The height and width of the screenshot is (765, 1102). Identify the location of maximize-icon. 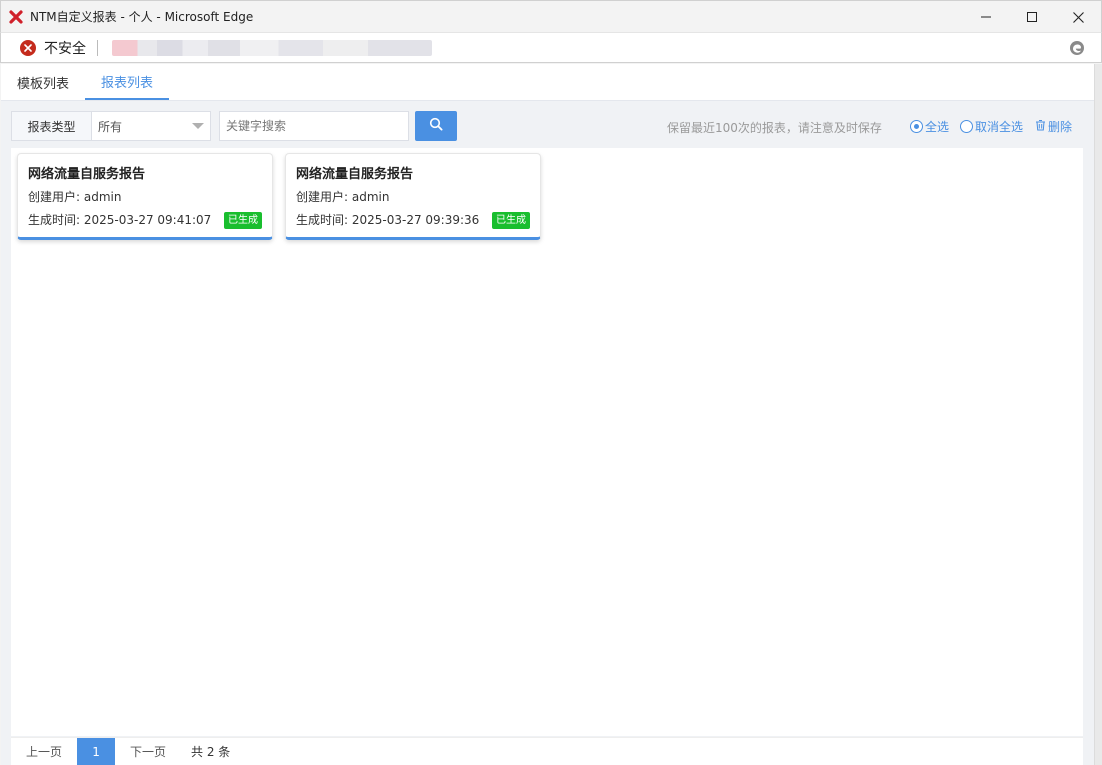
(1032, 17).